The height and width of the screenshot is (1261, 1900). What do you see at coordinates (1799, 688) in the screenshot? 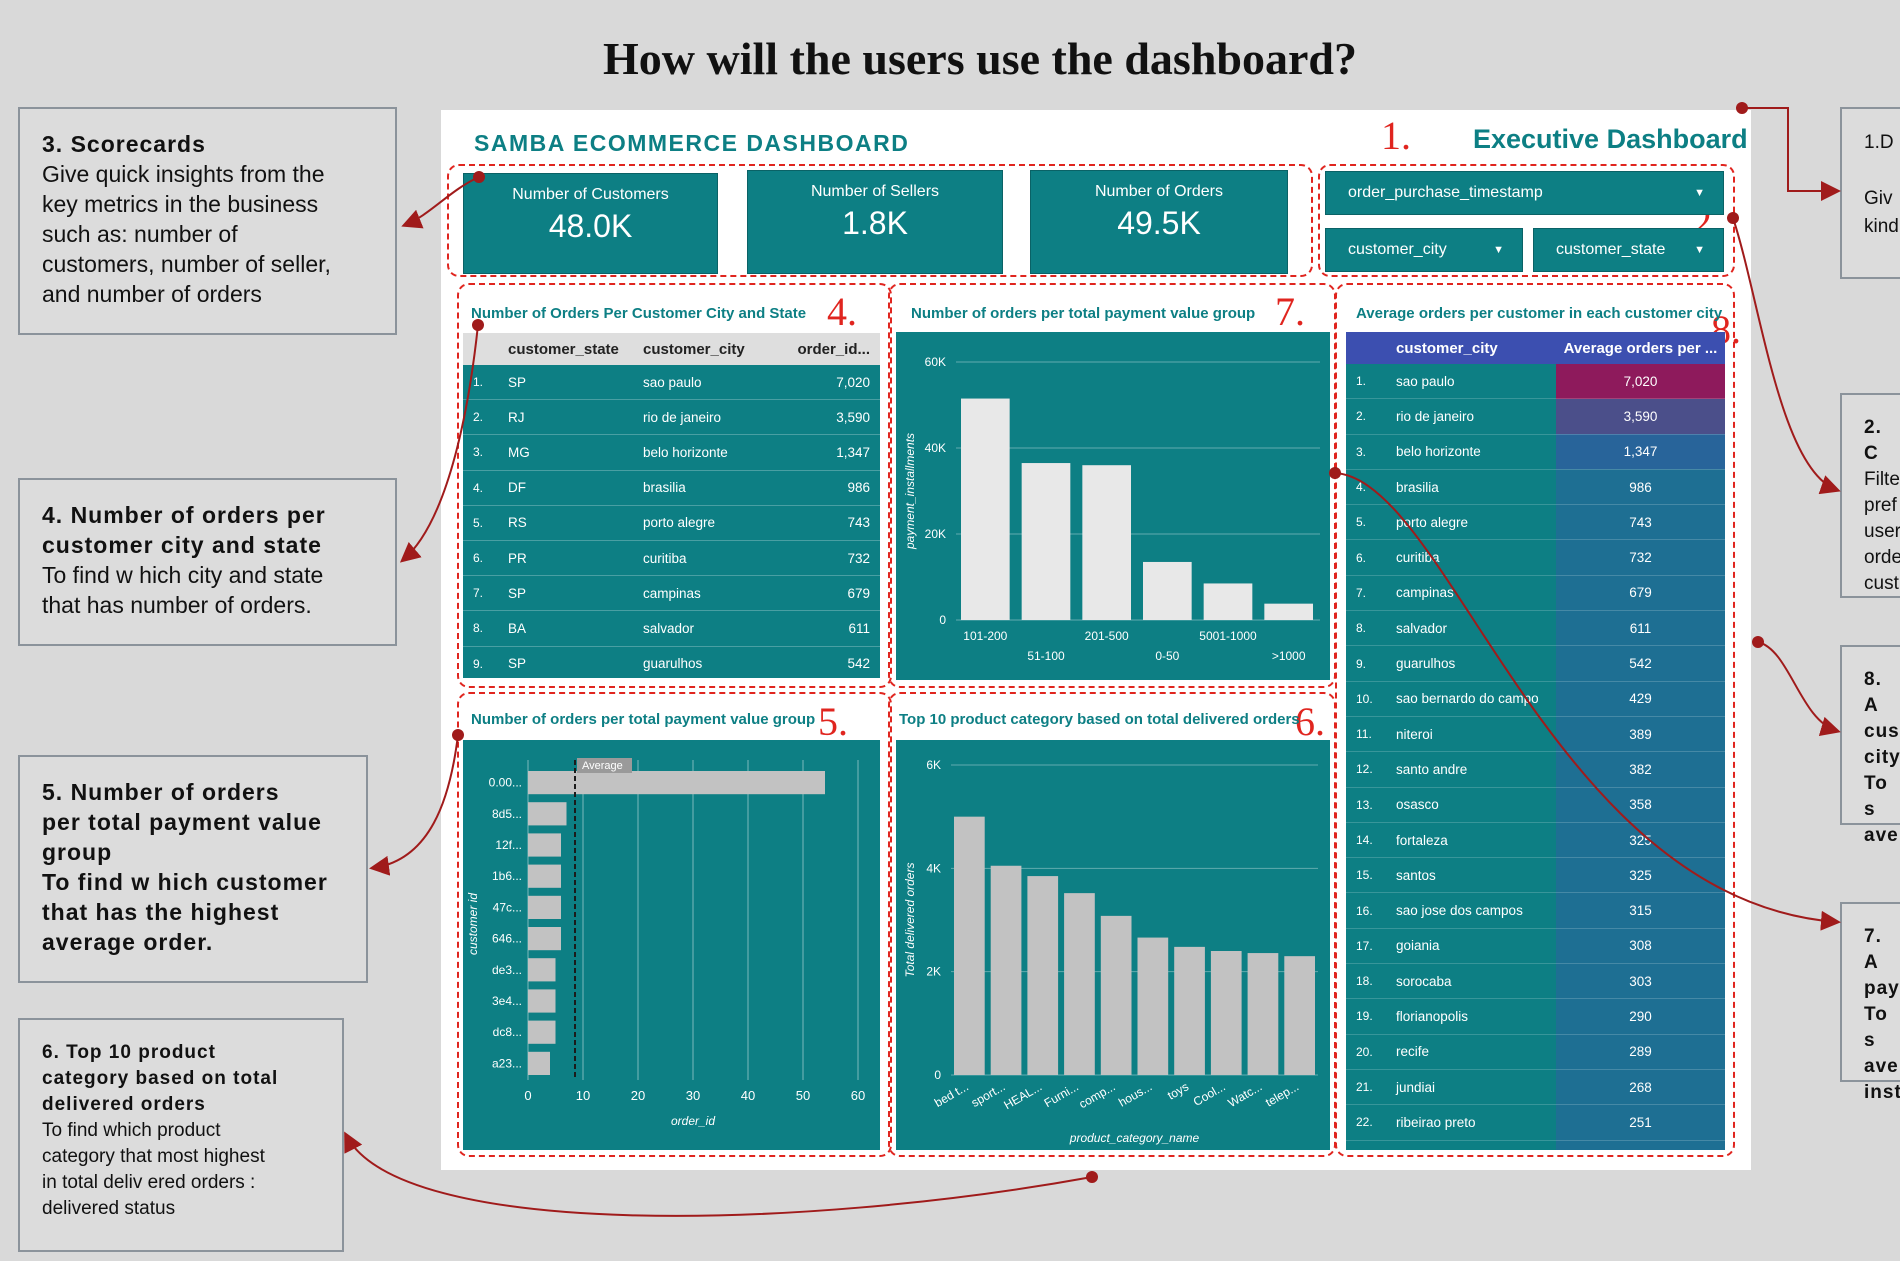
I see `arrow-avg-orders` at bounding box center [1799, 688].